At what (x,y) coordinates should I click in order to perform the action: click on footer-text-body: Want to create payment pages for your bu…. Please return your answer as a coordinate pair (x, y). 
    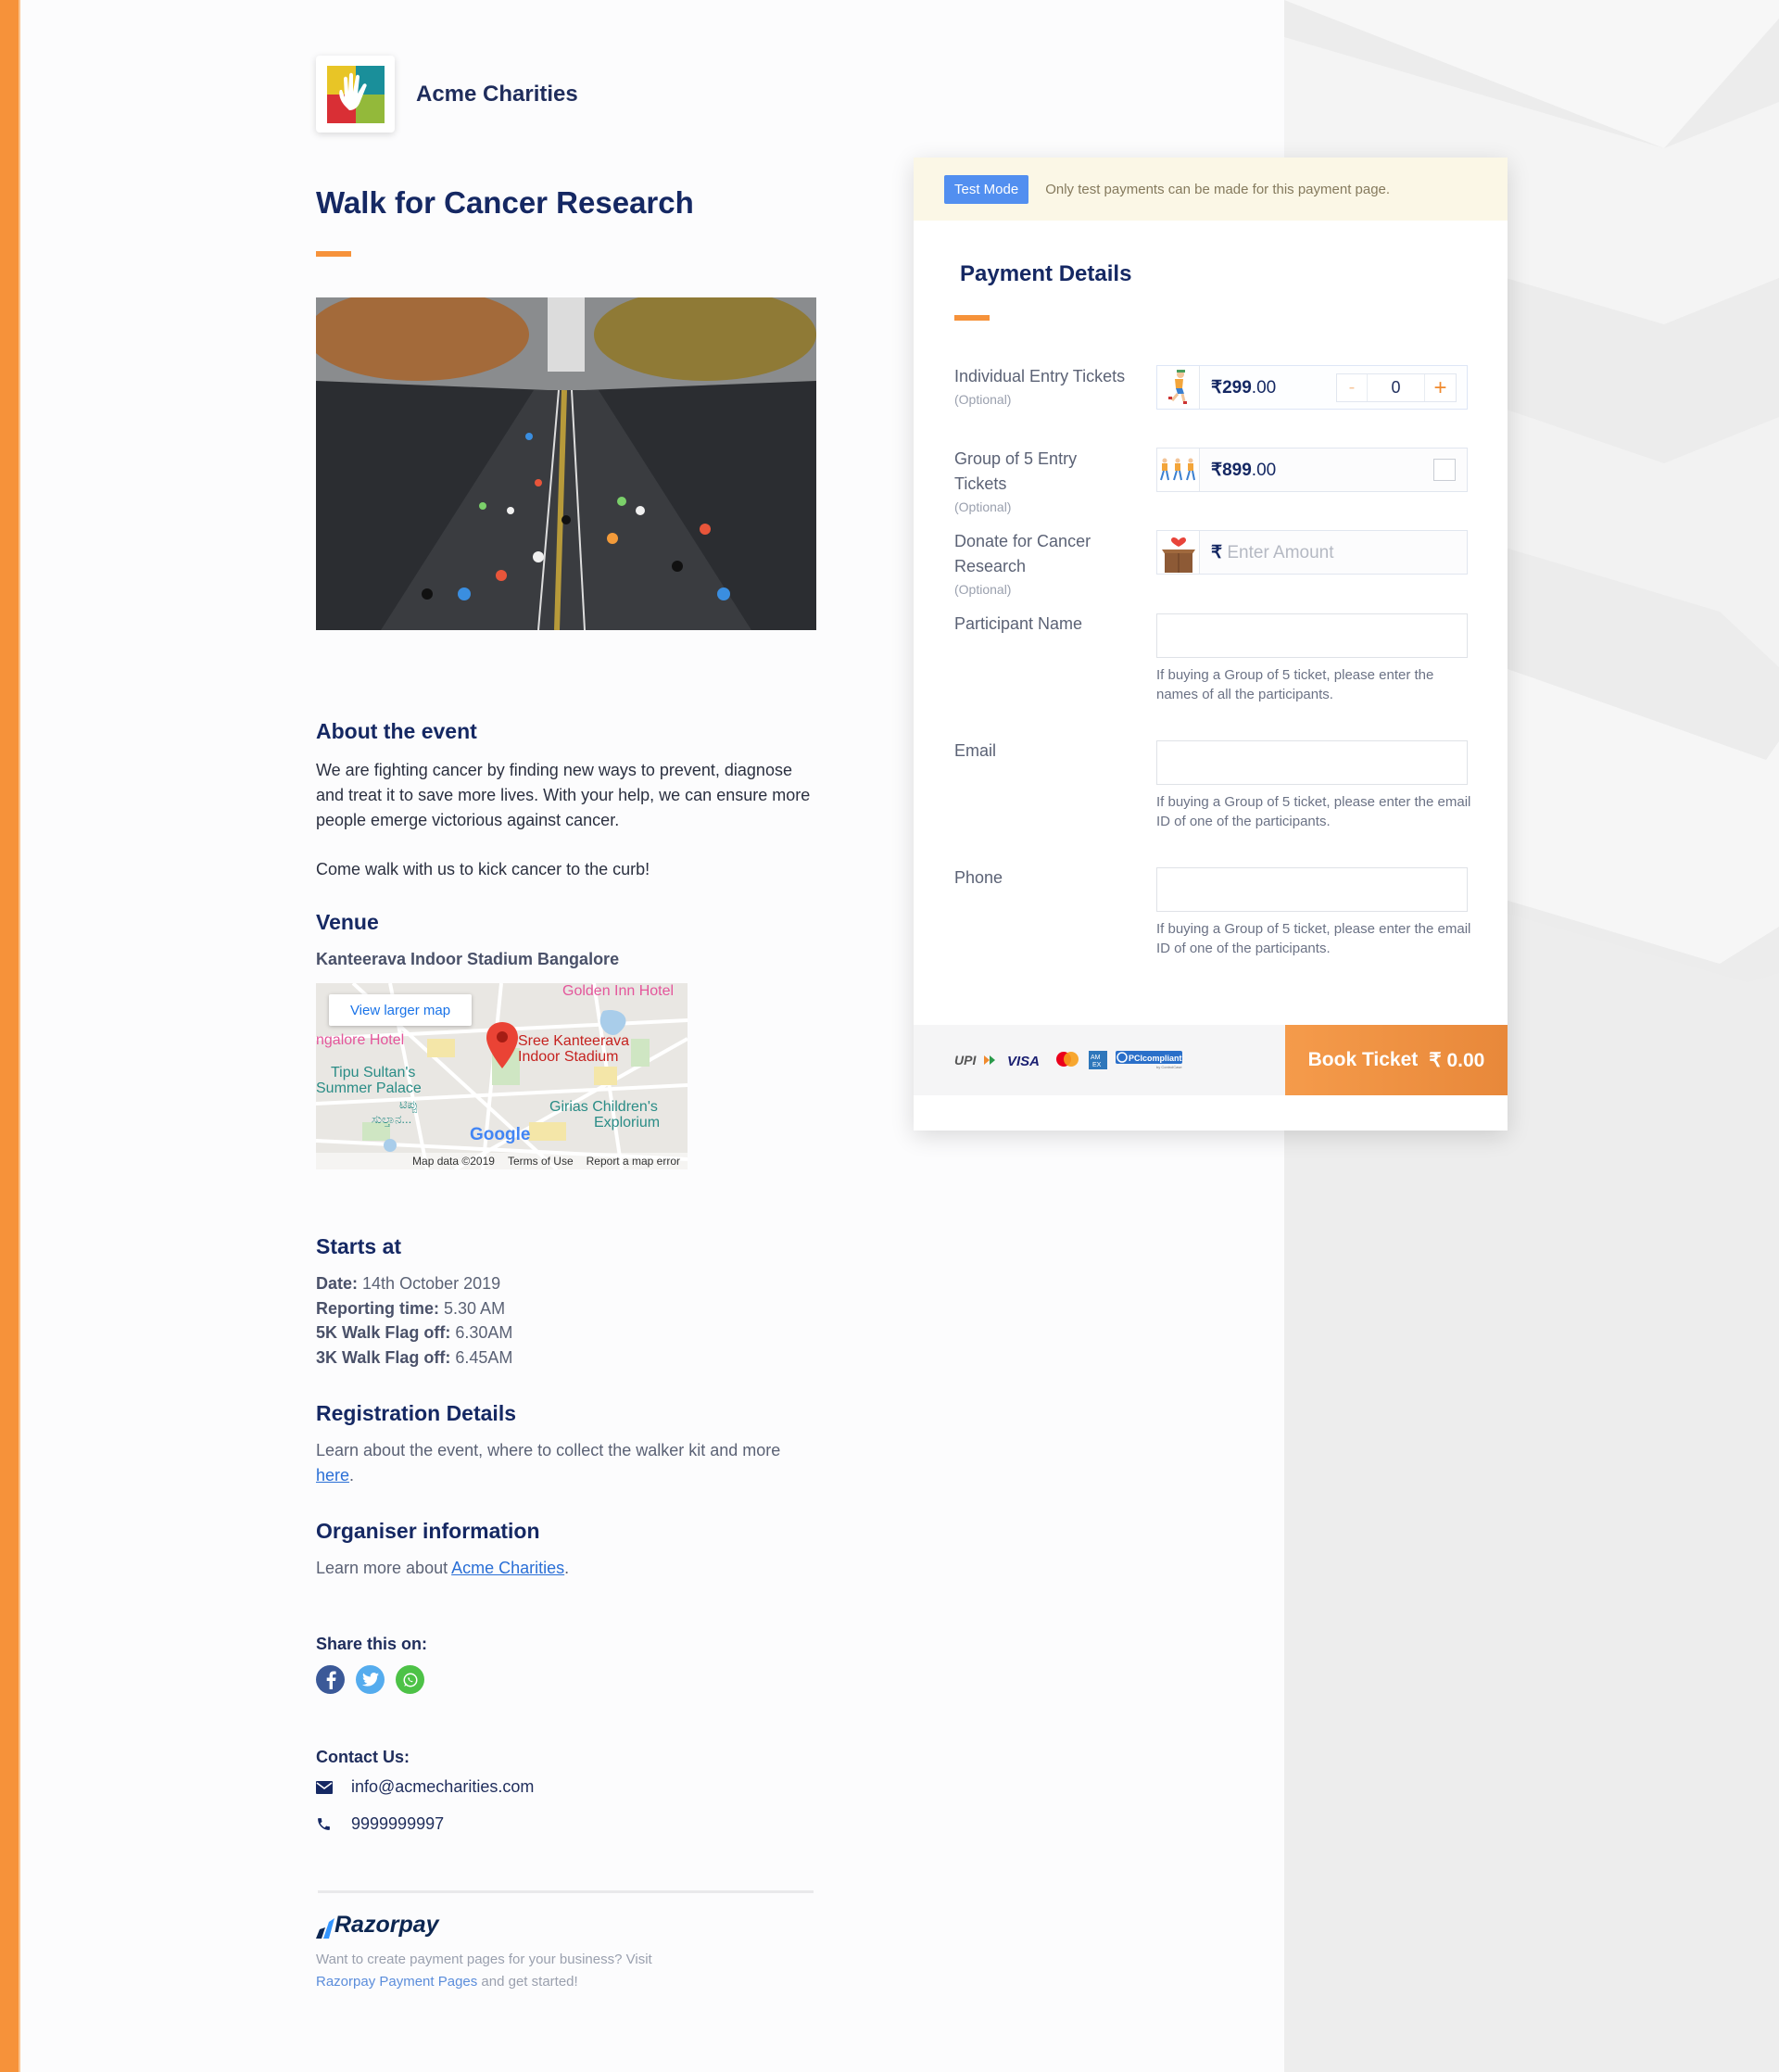
    Looking at the image, I should click on (484, 1959).